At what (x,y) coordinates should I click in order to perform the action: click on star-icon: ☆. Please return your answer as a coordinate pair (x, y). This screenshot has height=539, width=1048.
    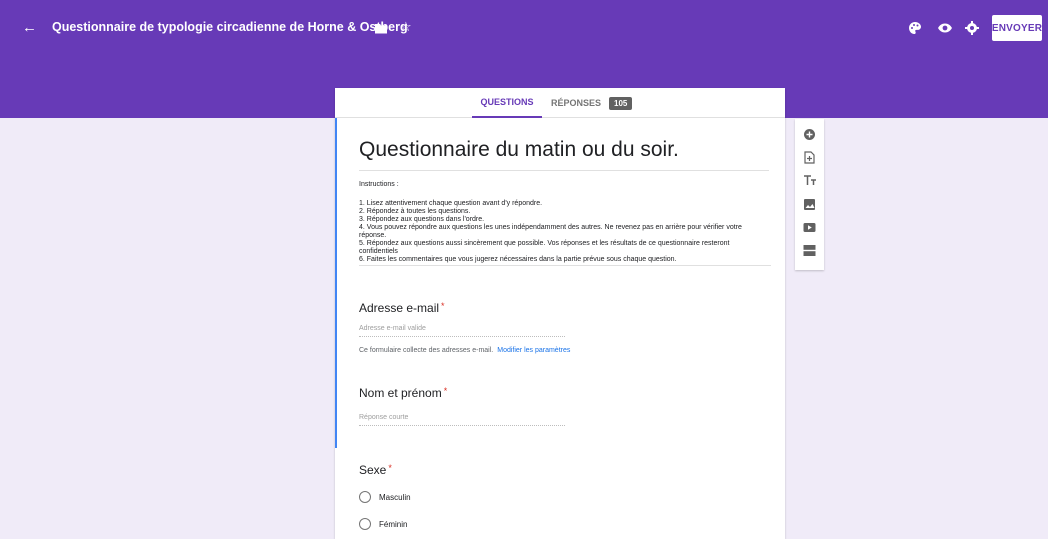
    Looking at the image, I should click on (408, 27).